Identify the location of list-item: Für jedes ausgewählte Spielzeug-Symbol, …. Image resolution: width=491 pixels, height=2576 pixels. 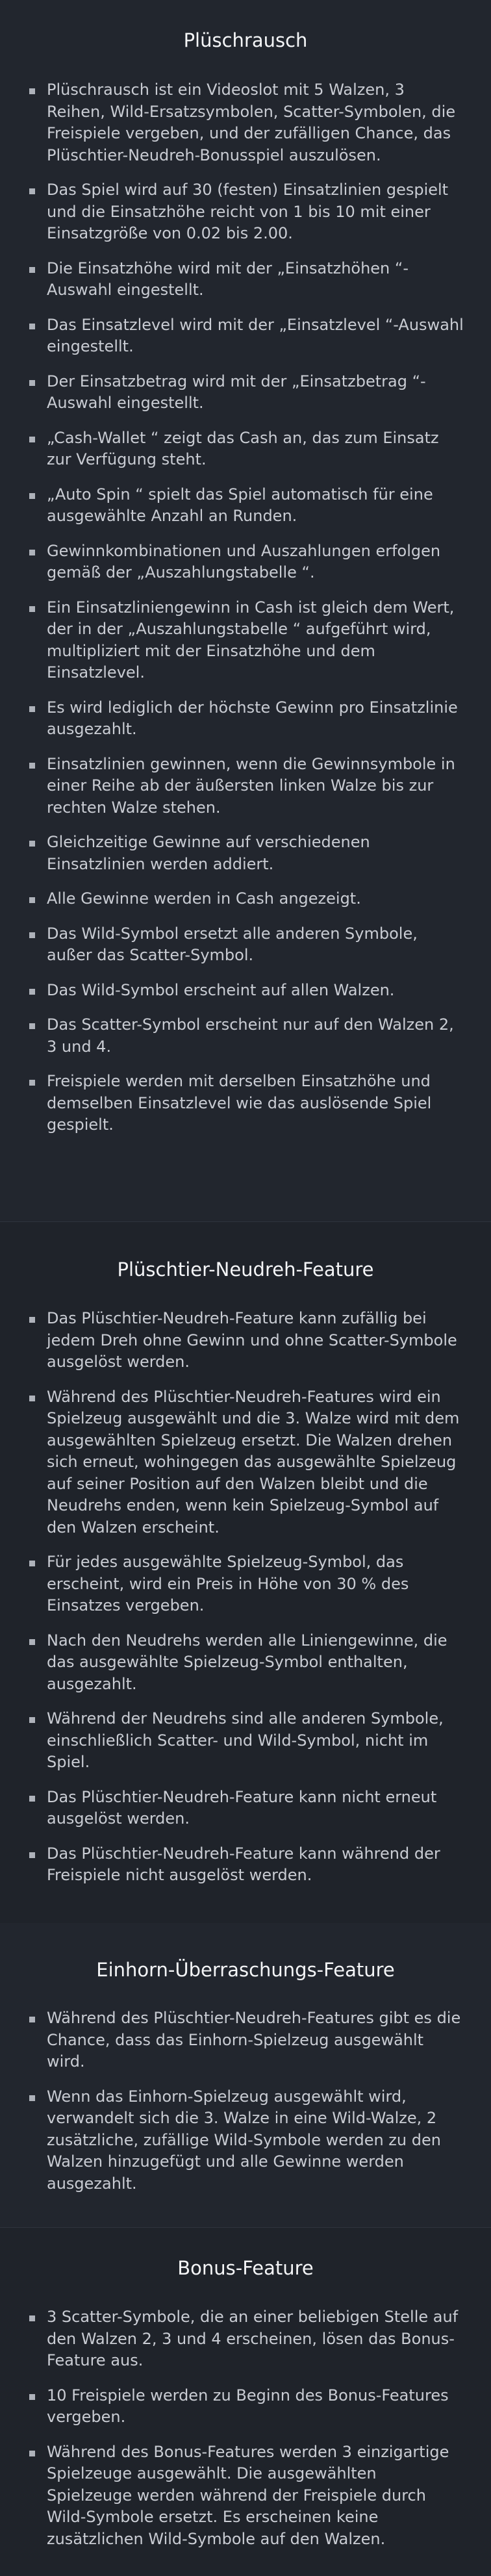
(245, 1584).